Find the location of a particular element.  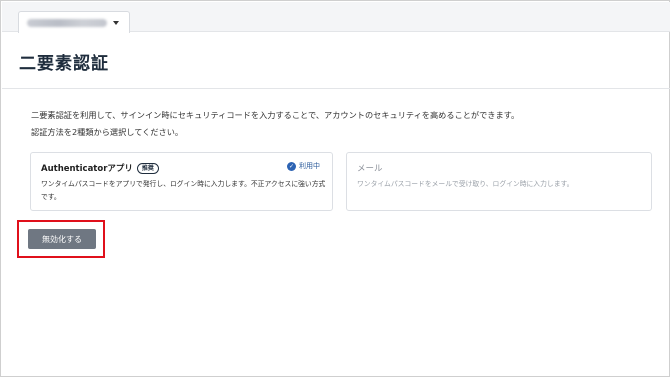

status-badge: ✓ 利用中 is located at coordinates (303, 166).